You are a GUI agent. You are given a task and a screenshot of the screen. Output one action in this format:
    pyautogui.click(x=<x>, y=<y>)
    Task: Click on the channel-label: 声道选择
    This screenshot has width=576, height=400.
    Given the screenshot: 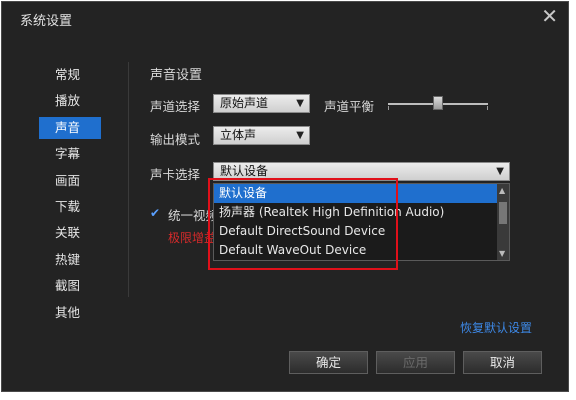 What is the action you would take?
    pyautogui.click(x=175, y=106)
    